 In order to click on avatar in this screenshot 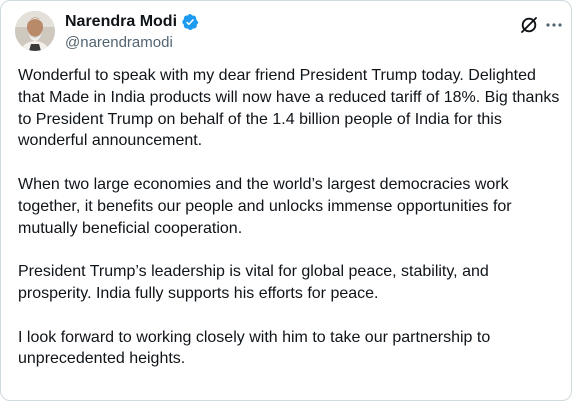, I will do `click(35, 31)`.